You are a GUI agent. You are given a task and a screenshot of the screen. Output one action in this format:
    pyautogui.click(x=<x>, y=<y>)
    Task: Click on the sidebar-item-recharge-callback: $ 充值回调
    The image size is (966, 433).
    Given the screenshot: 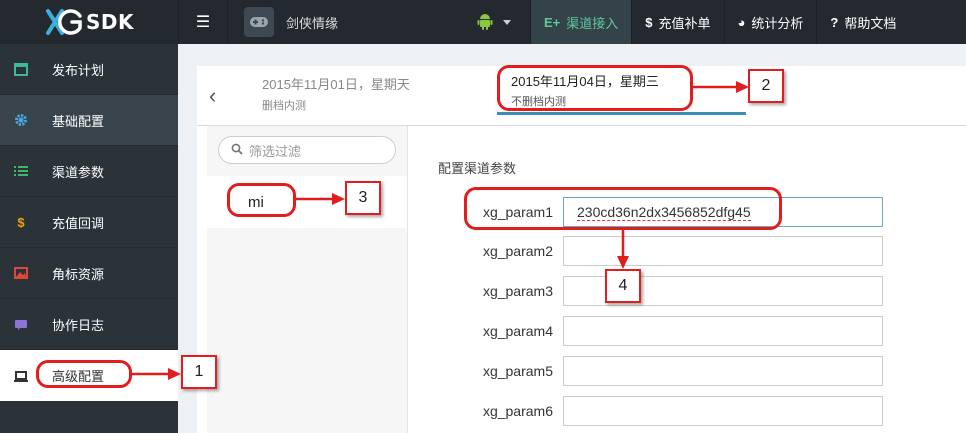 What is the action you would take?
    pyautogui.click(x=89, y=222)
    